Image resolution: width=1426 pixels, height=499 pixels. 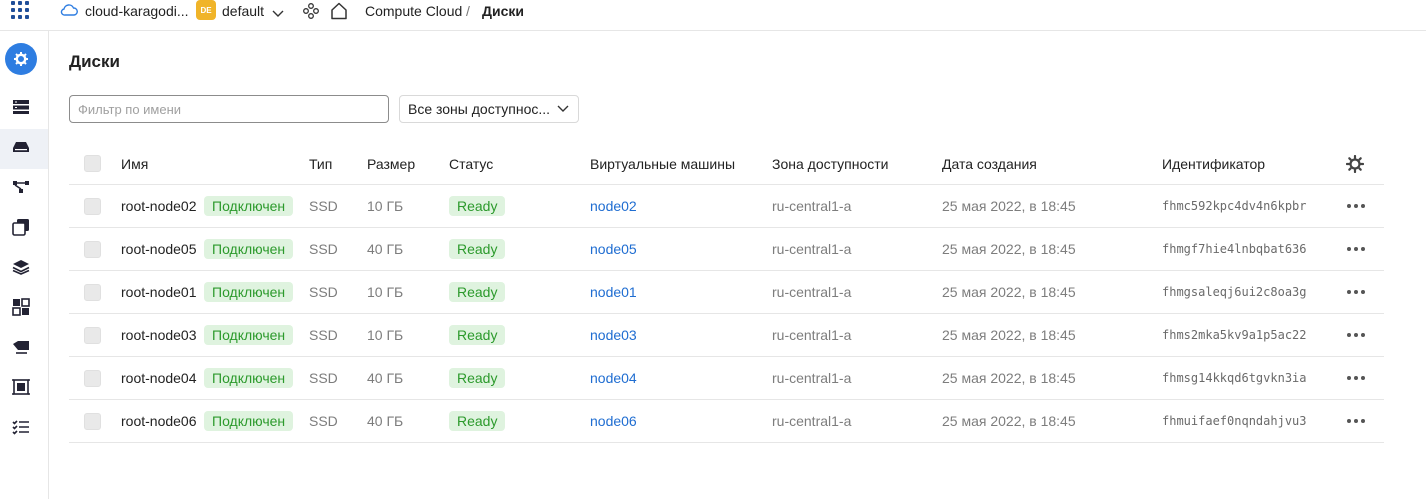 What do you see at coordinates (339, 12) in the screenshot?
I see `home-icon` at bounding box center [339, 12].